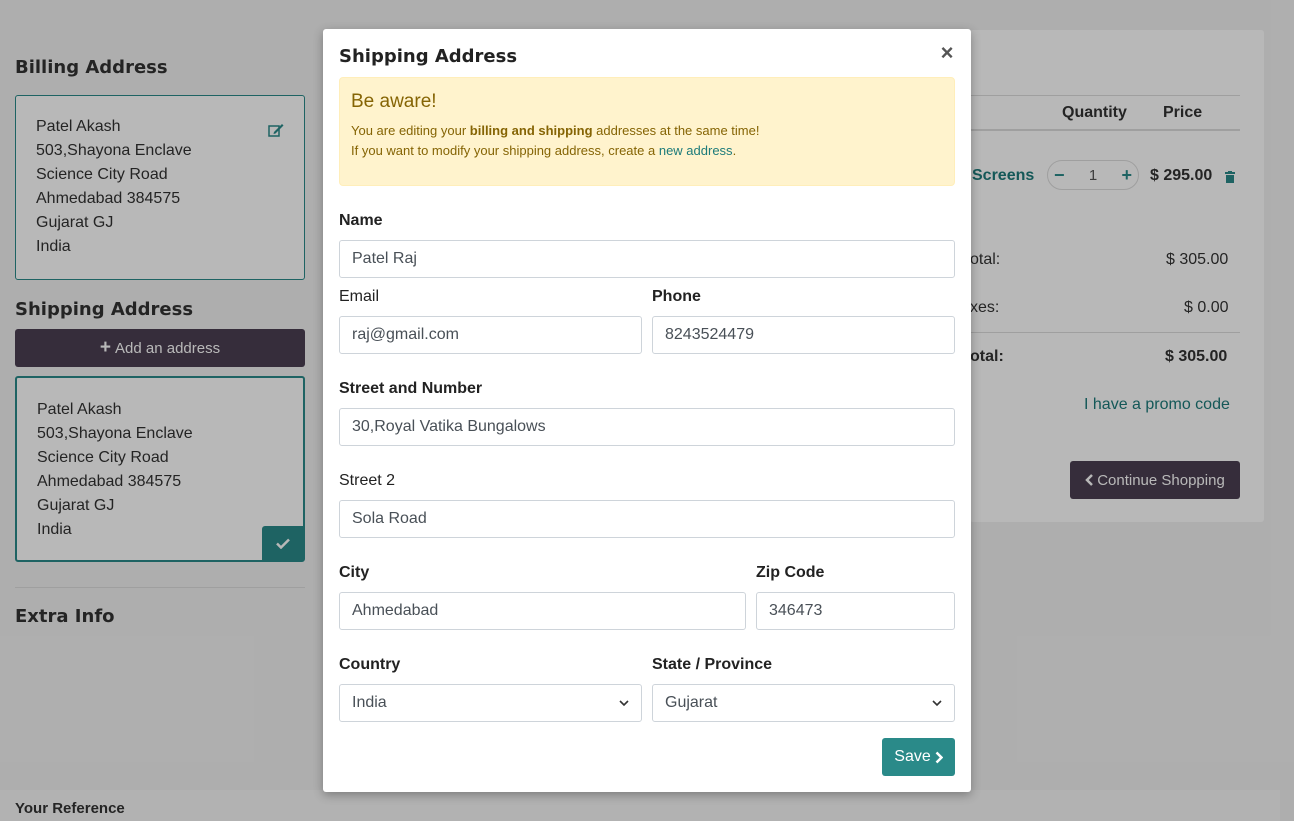 The image size is (1294, 821). What do you see at coordinates (912, 756) in the screenshot?
I see `save-label: Save` at bounding box center [912, 756].